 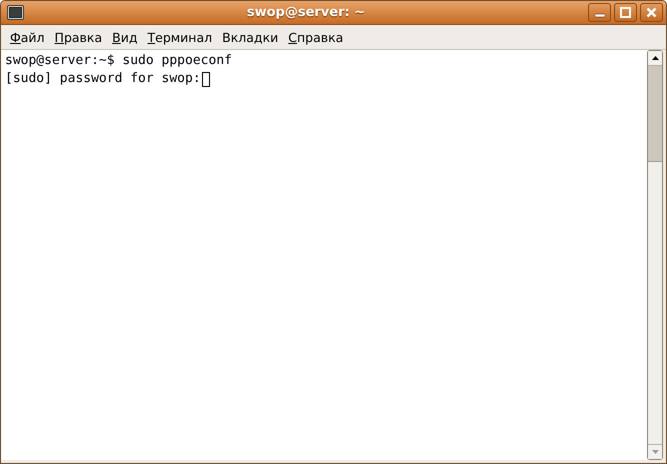 I want to click on menu-item: Вид, so click(x=124, y=37).